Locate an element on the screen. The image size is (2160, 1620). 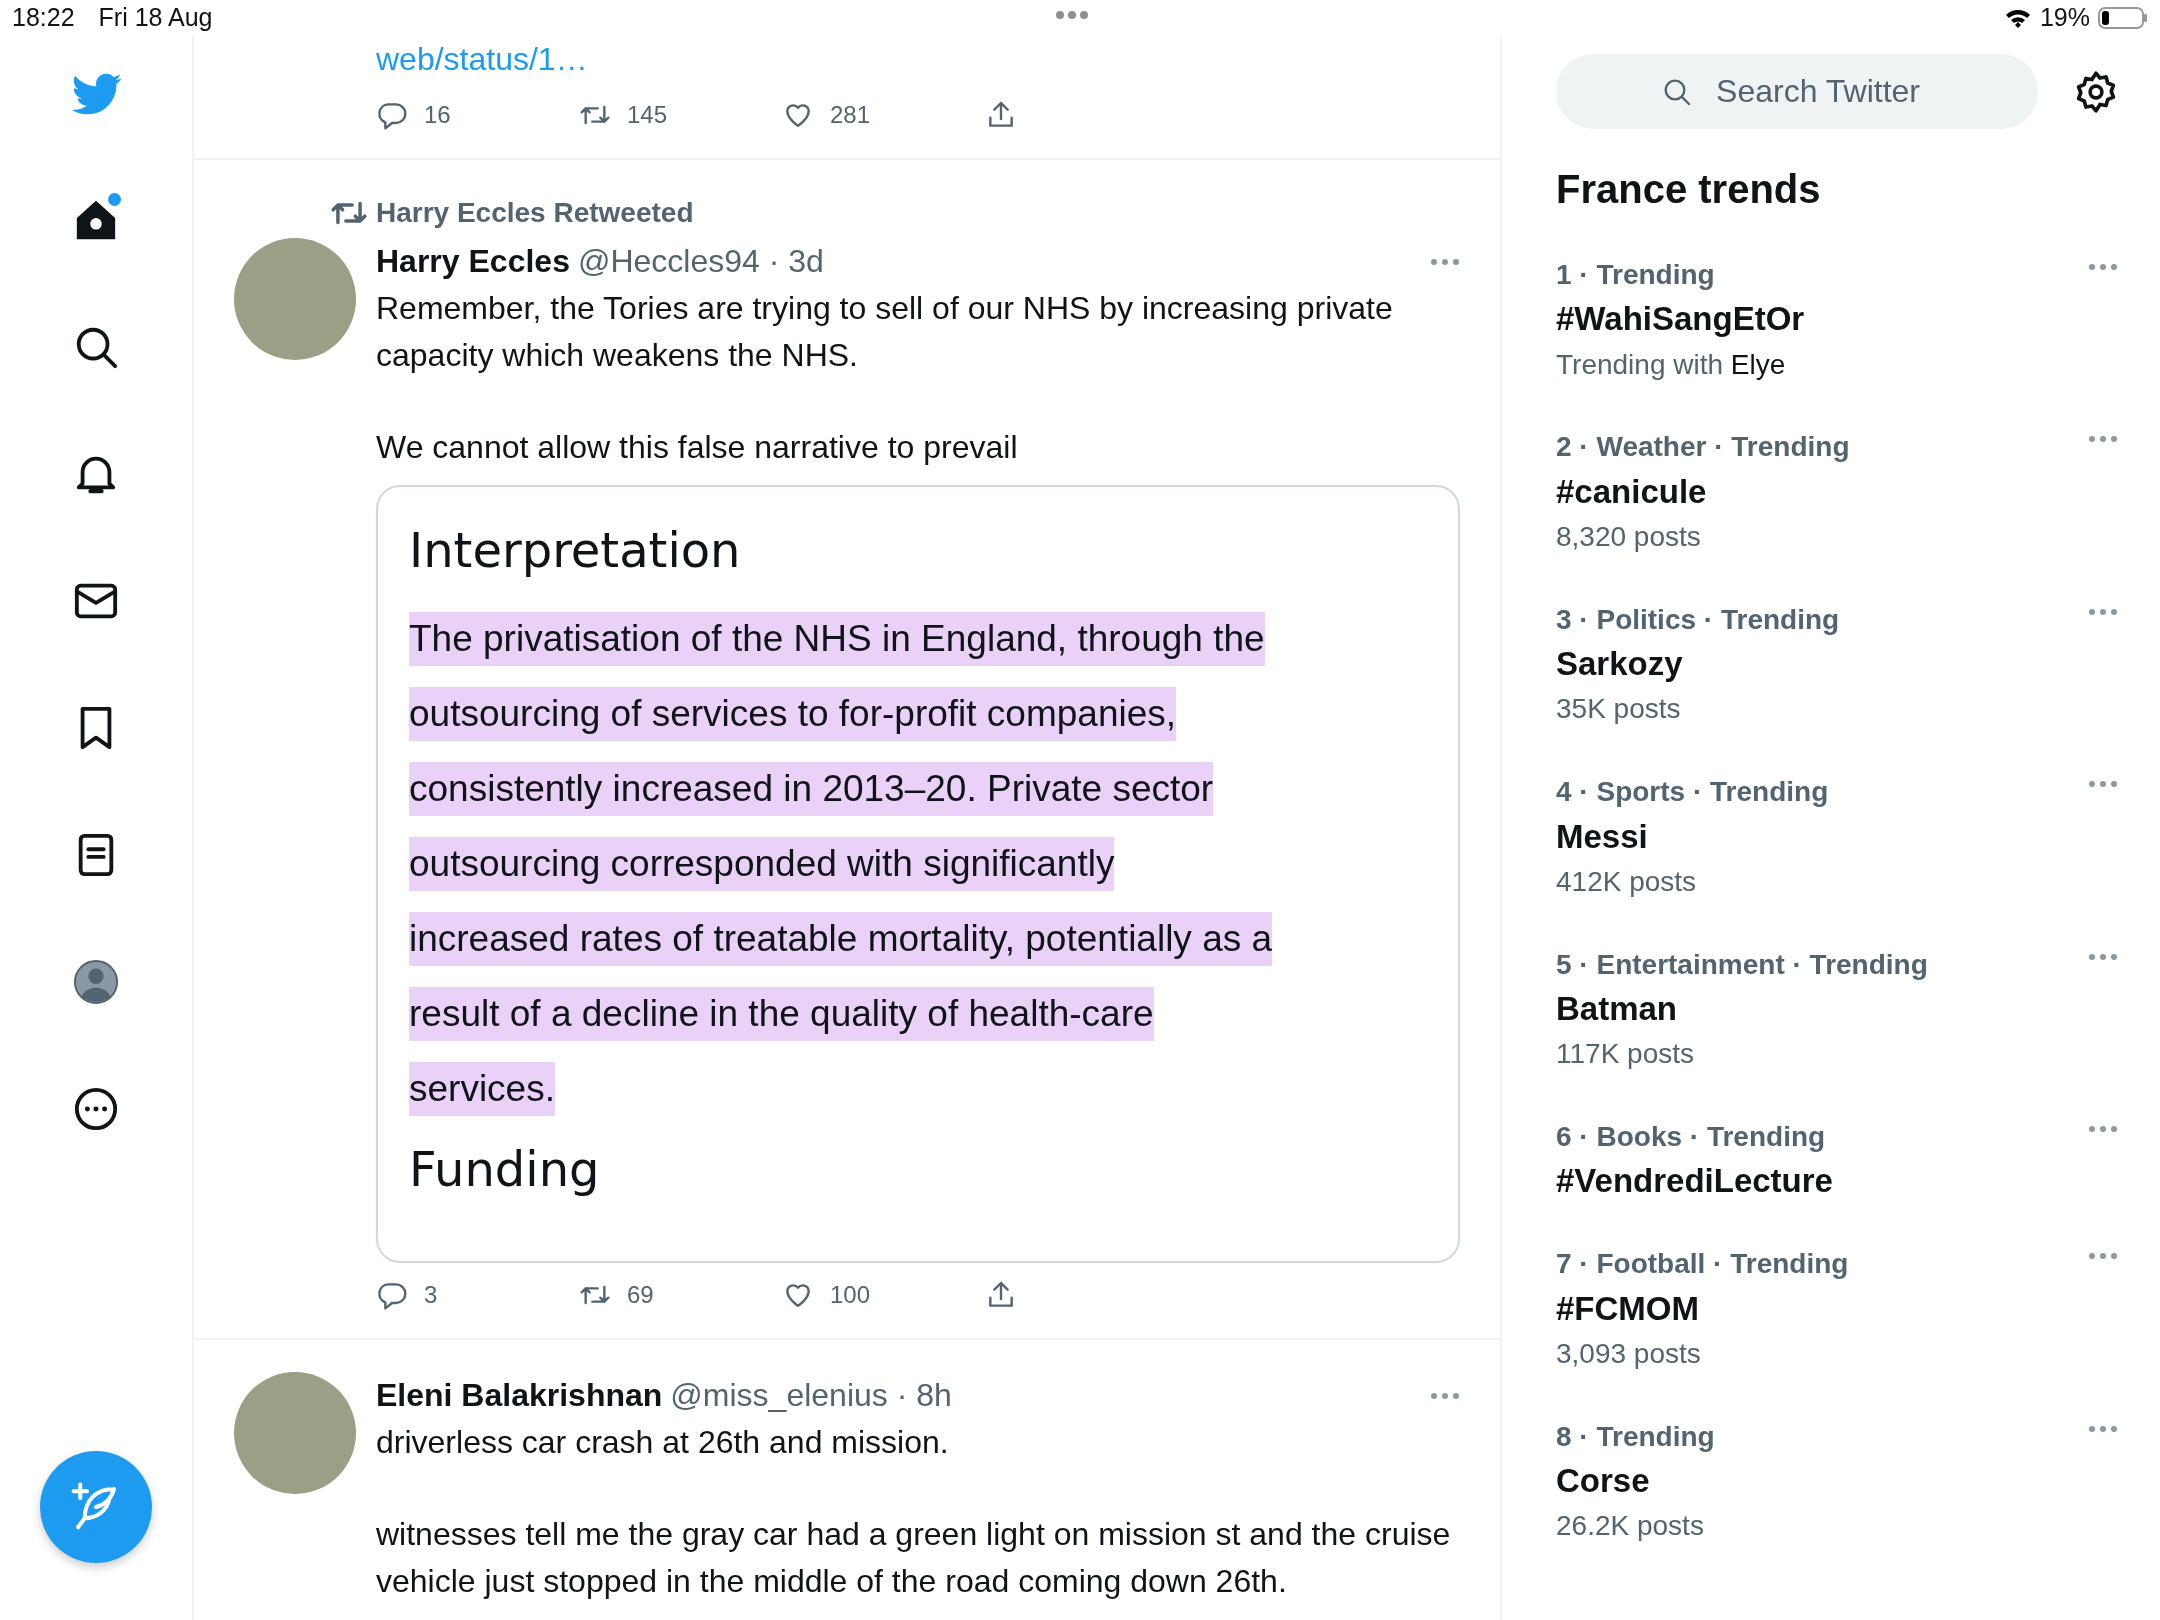
like-button: 281 is located at coordinates (883, 114).